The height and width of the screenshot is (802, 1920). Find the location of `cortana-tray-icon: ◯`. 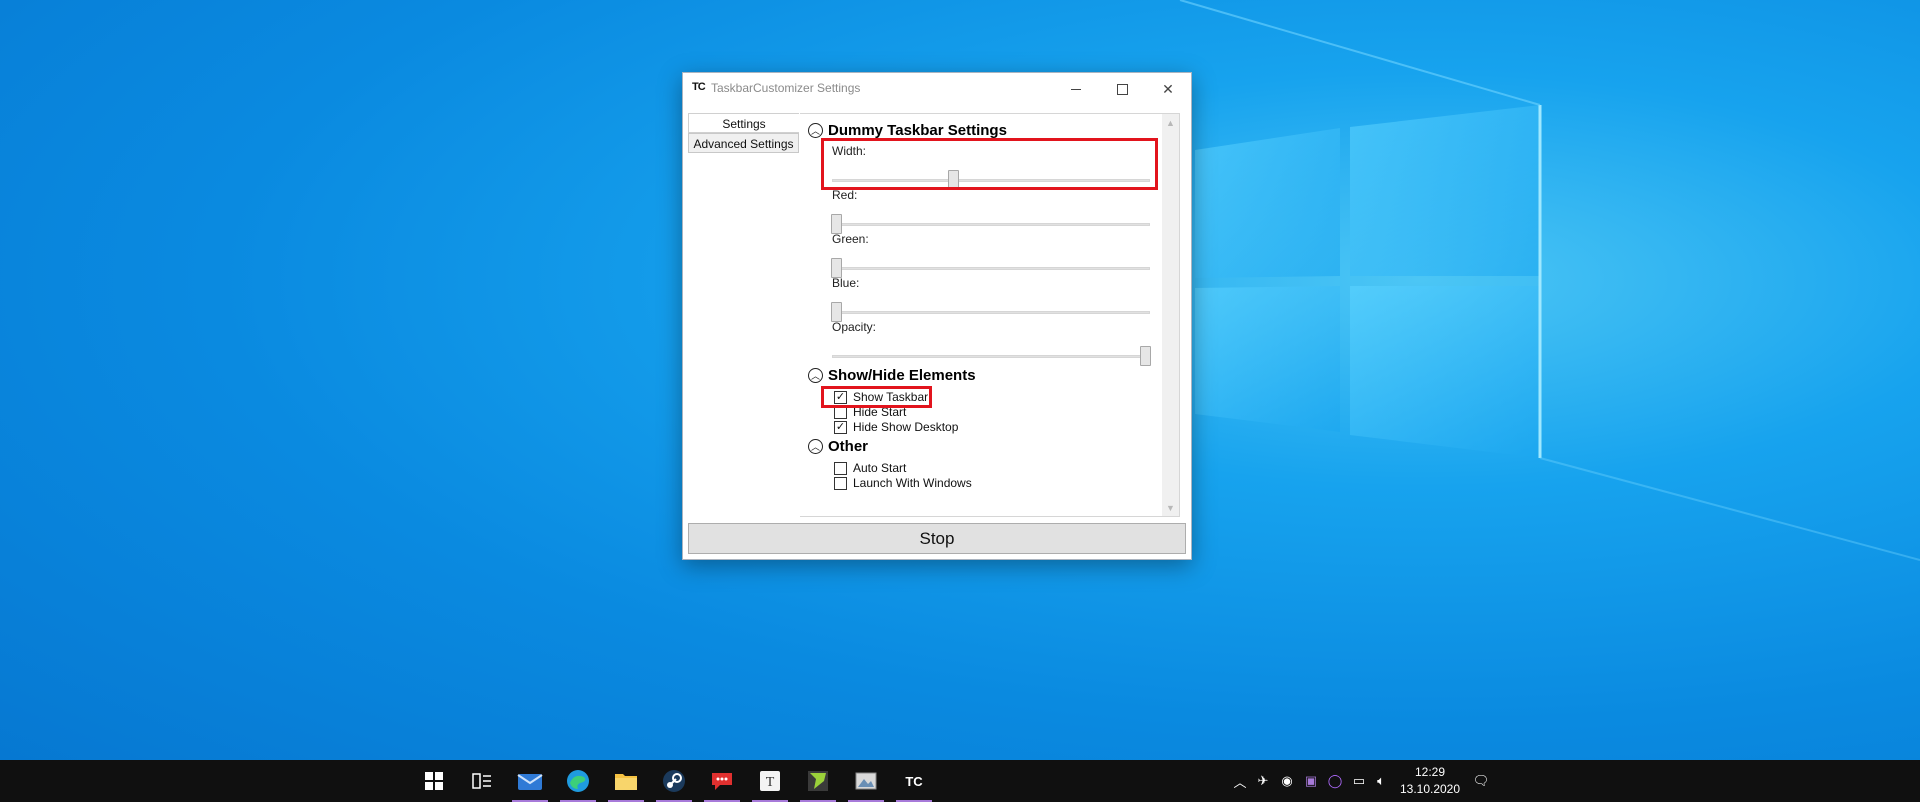

cortana-tray-icon: ◯ is located at coordinates (1335, 781).